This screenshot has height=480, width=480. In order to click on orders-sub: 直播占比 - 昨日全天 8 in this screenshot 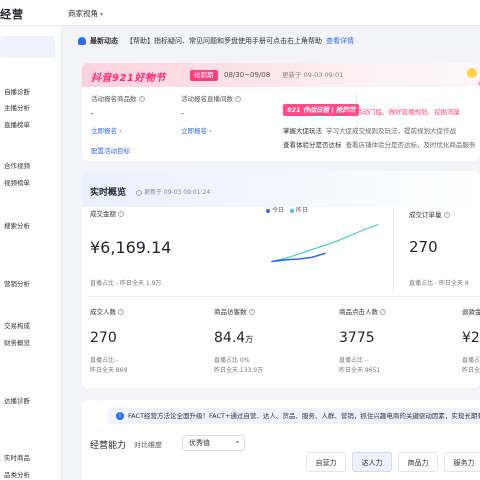, I will do `click(439, 283)`.